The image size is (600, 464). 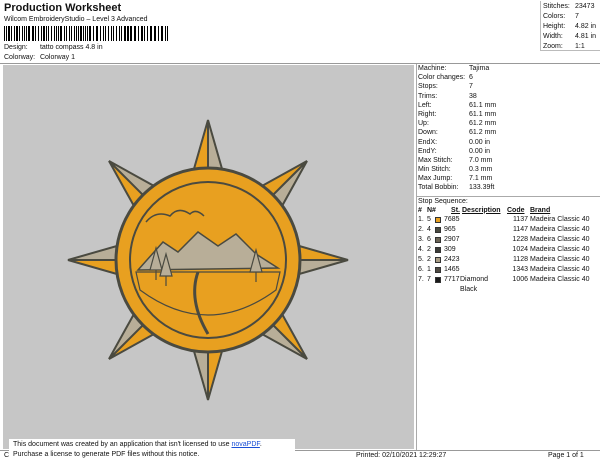 What do you see at coordinates (561, 16) in the screenshot?
I see `stat-colors: Colors: 7` at bounding box center [561, 16].